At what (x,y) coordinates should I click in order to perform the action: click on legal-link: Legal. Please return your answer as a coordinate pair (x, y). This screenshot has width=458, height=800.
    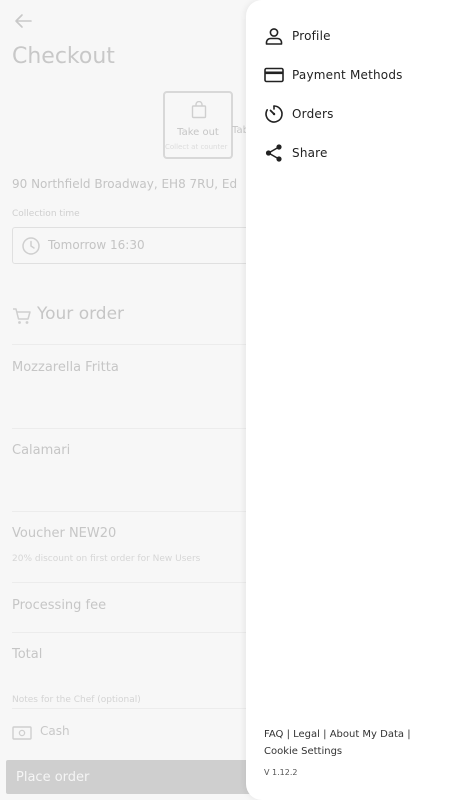
    Looking at the image, I should click on (306, 734).